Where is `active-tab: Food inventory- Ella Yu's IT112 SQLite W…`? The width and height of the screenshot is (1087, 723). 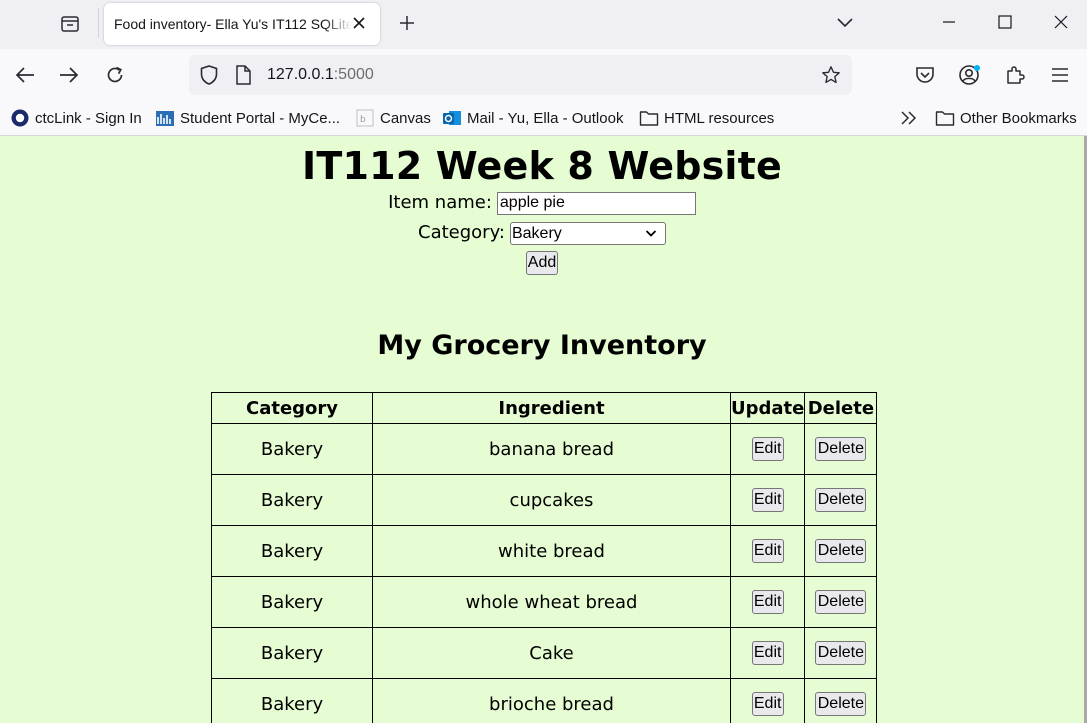
active-tab: Food inventory- Ella Yu's IT112 SQLite W… is located at coordinates (242, 24).